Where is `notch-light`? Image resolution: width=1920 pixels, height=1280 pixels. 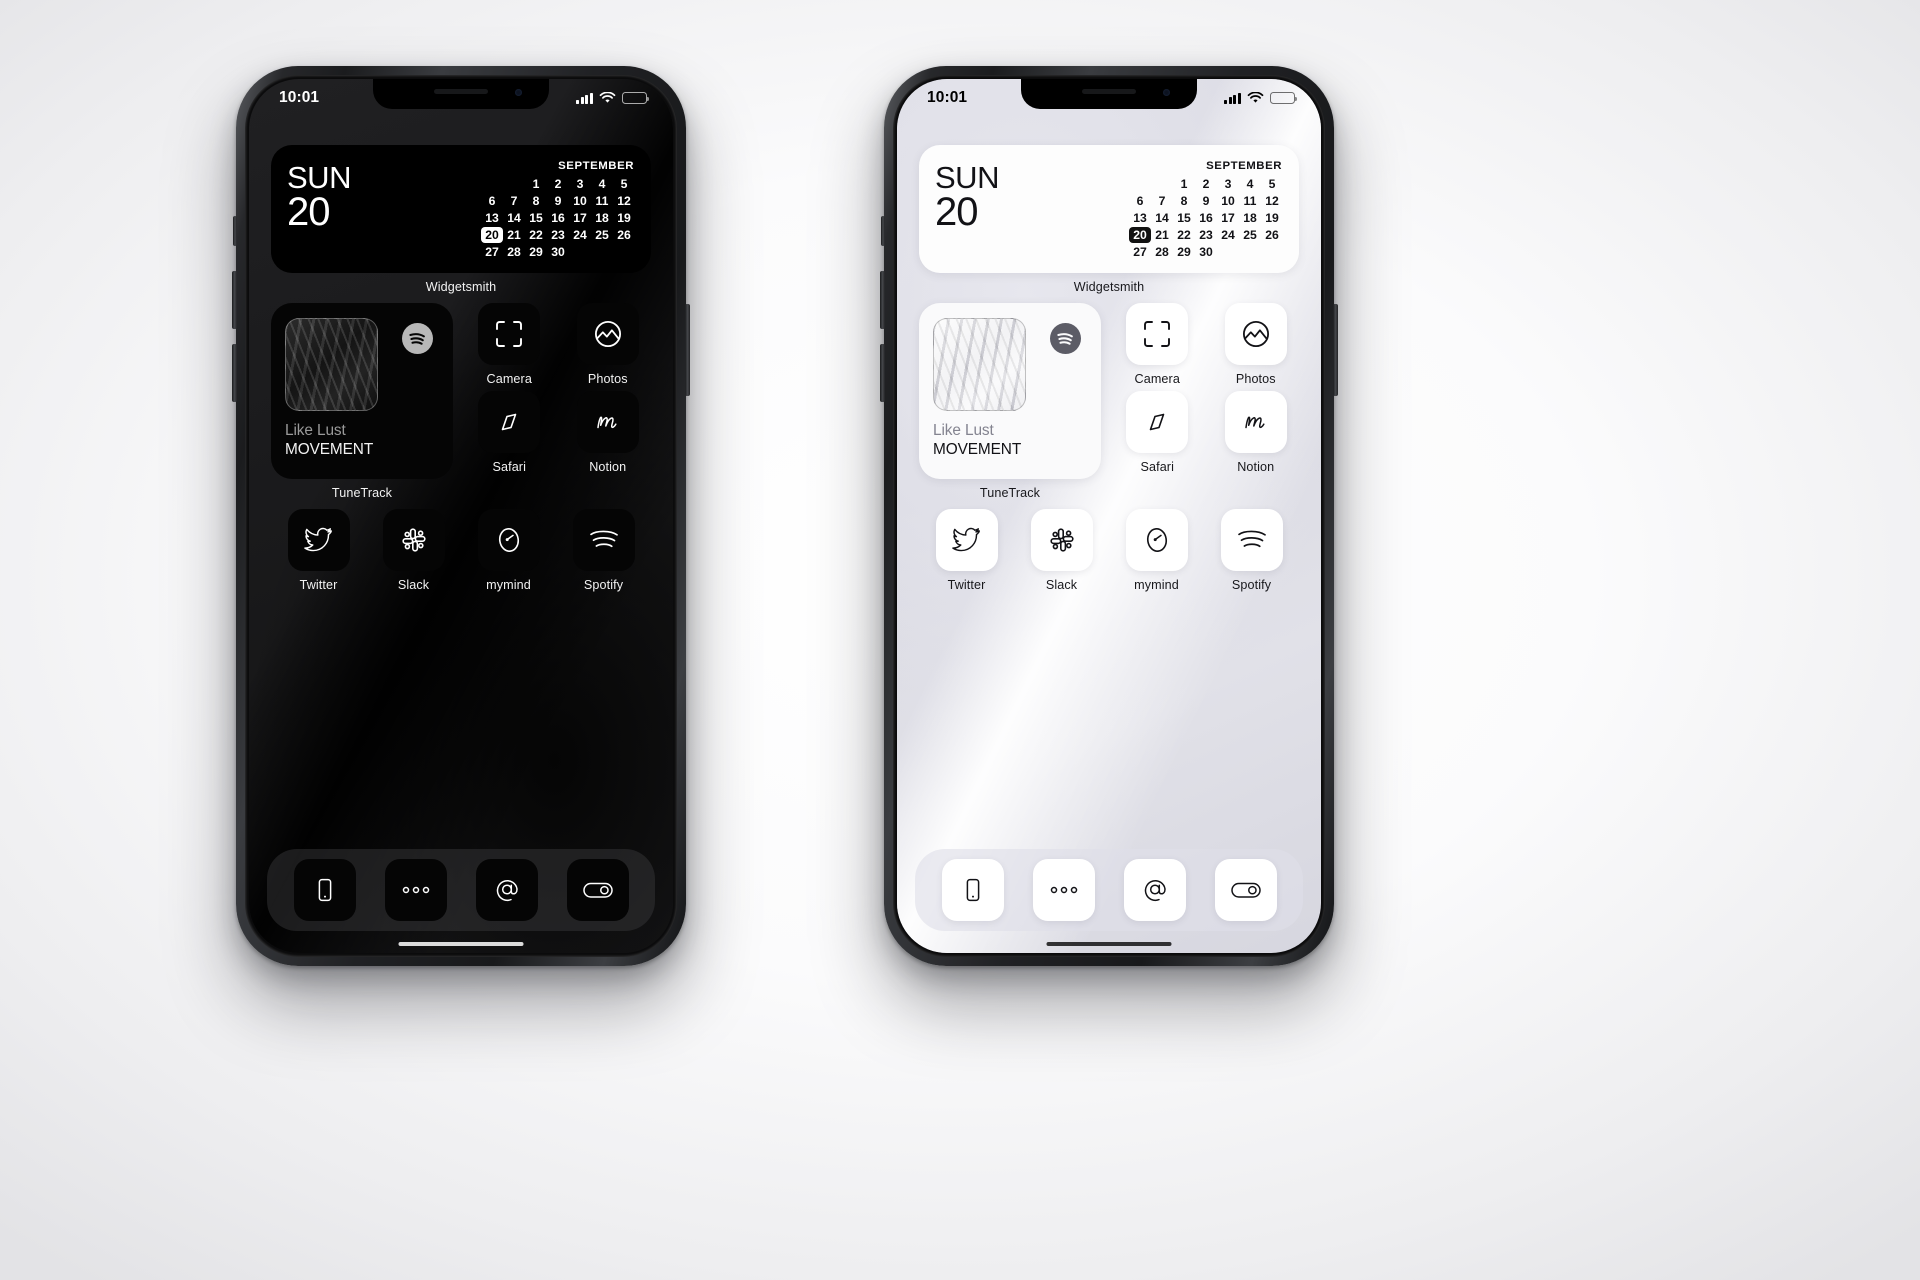
notch-light is located at coordinates (1109, 94).